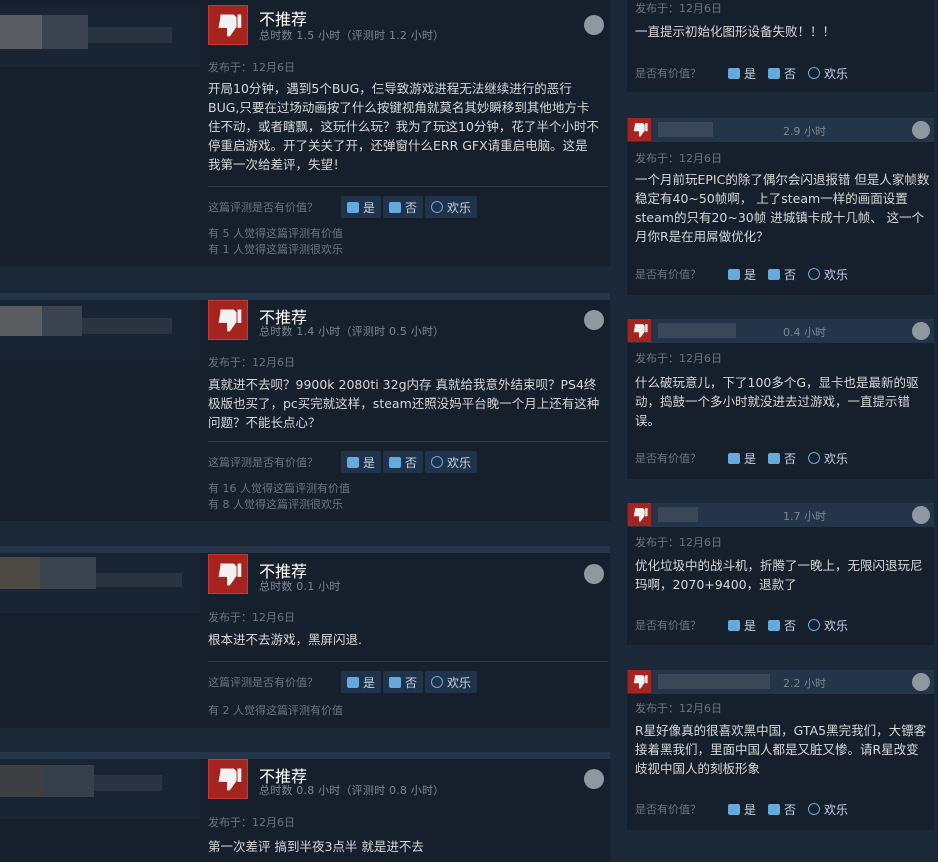 This screenshot has height=862, width=938. I want to click on funny-count: 有 8 人觉得这篇评测很欢乐, so click(275, 504).